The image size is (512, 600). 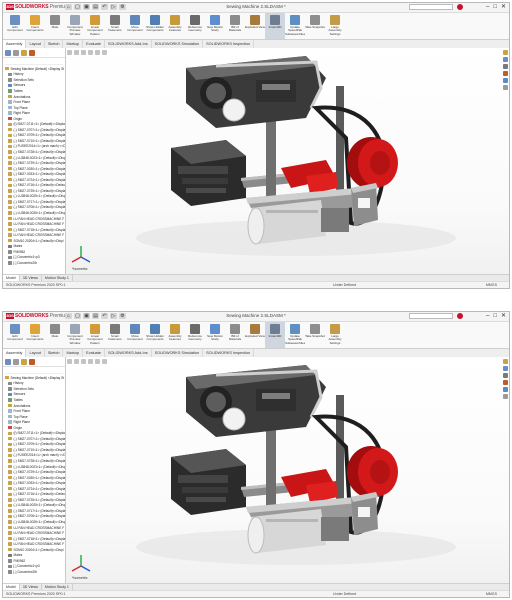 I want to click on ribbon-button-label: Instant3D, so click(x=275, y=336).